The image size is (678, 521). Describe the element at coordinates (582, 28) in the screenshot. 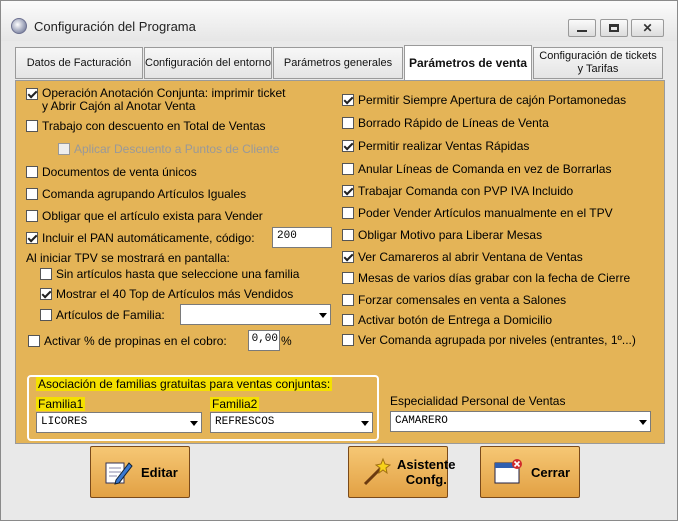

I see `minimize-button` at that location.